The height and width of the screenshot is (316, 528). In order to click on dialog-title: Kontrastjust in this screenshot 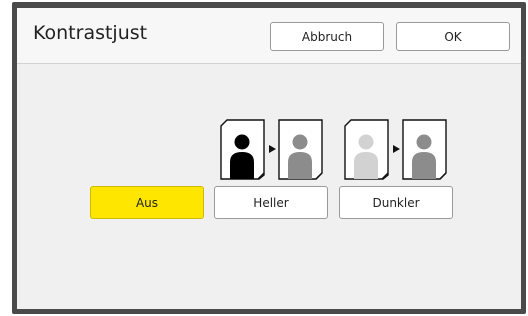, I will do `click(90, 33)`.